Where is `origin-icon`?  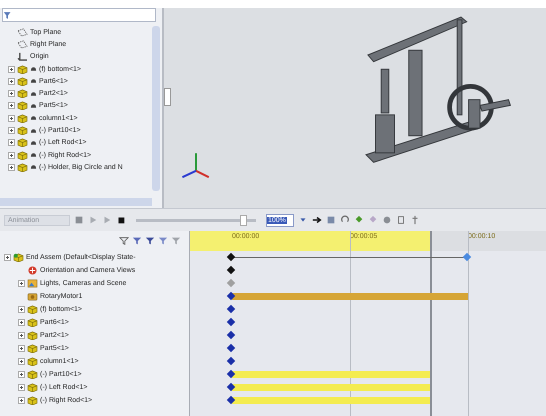 origin-icon is located at coordinates (22, 57).